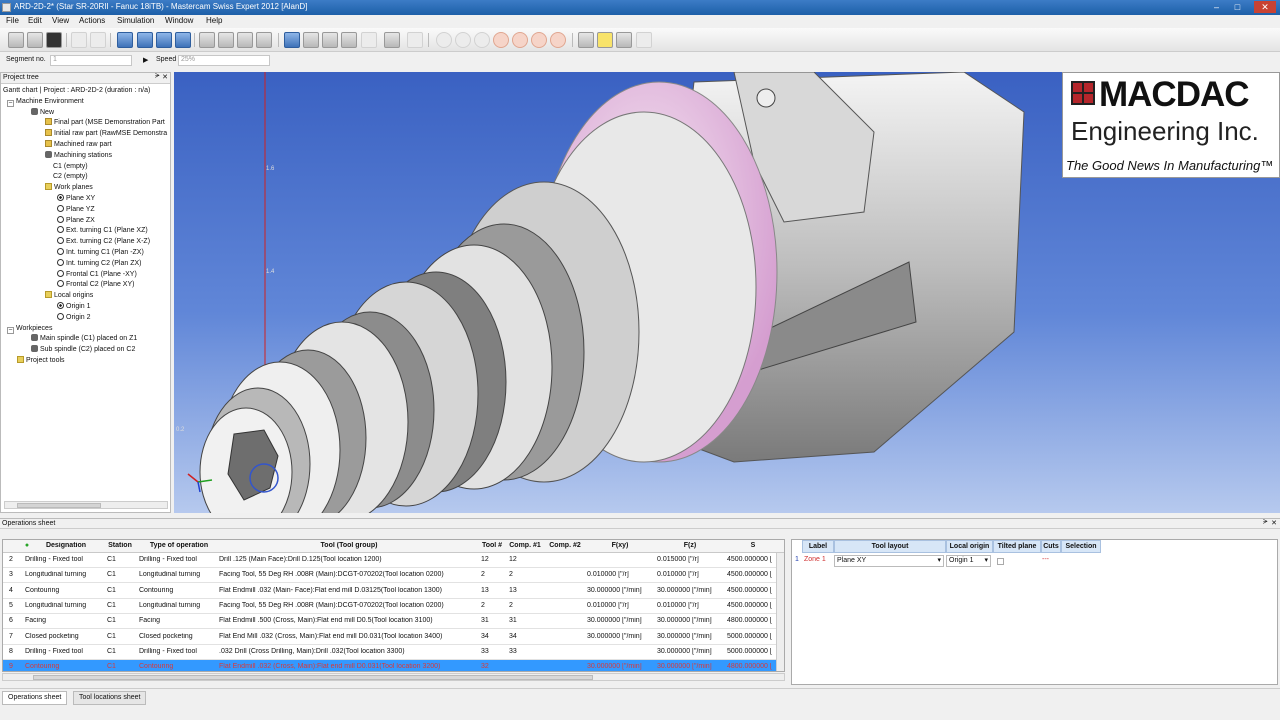 This screenshot has width=1280, height=720. I want to click on step-back-icon, so click(463, 40).